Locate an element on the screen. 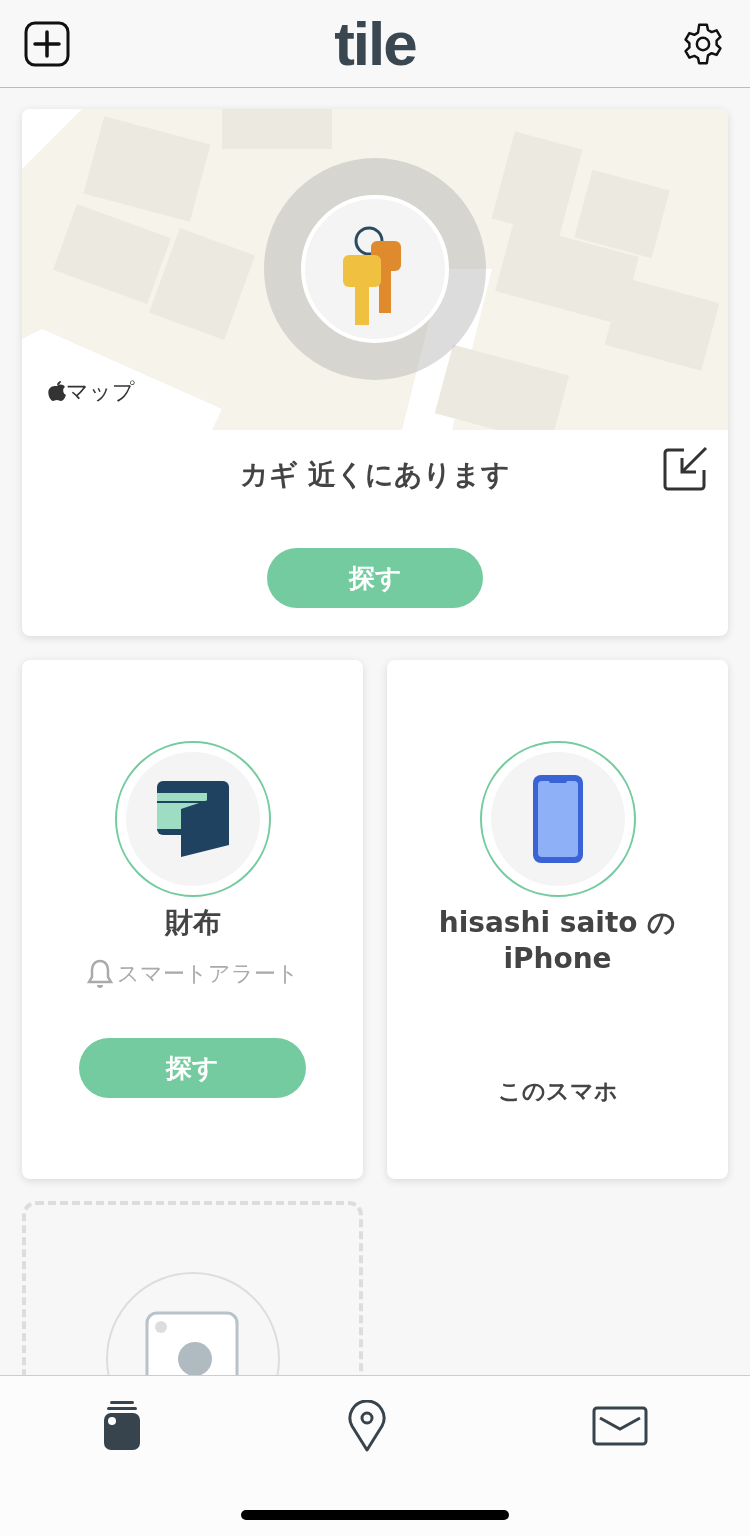 This screenshot has width=750, height=1536. add-icon is located at coordinates (47, 43).